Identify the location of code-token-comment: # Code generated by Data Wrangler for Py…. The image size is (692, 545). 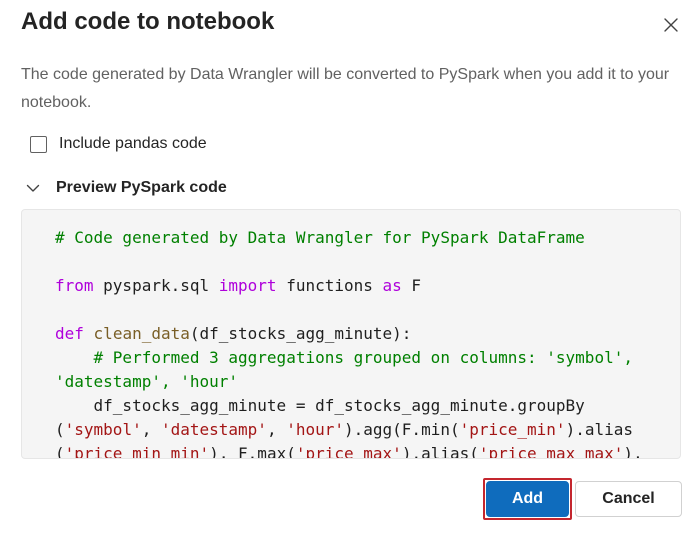
(320, 237).